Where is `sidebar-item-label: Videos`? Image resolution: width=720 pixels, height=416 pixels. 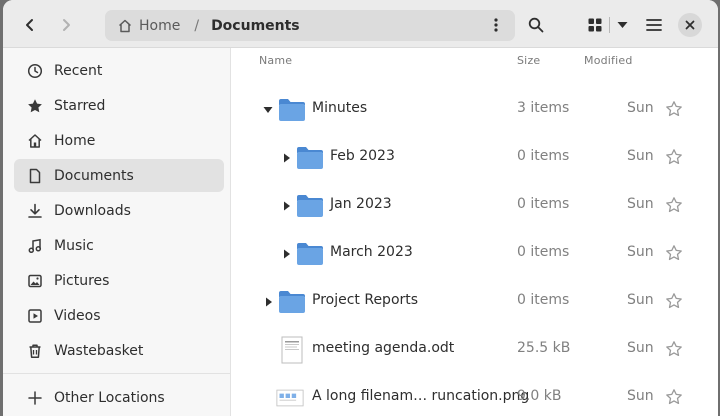
sidebar-item-label: Videos is located at coordinates (77, 315).